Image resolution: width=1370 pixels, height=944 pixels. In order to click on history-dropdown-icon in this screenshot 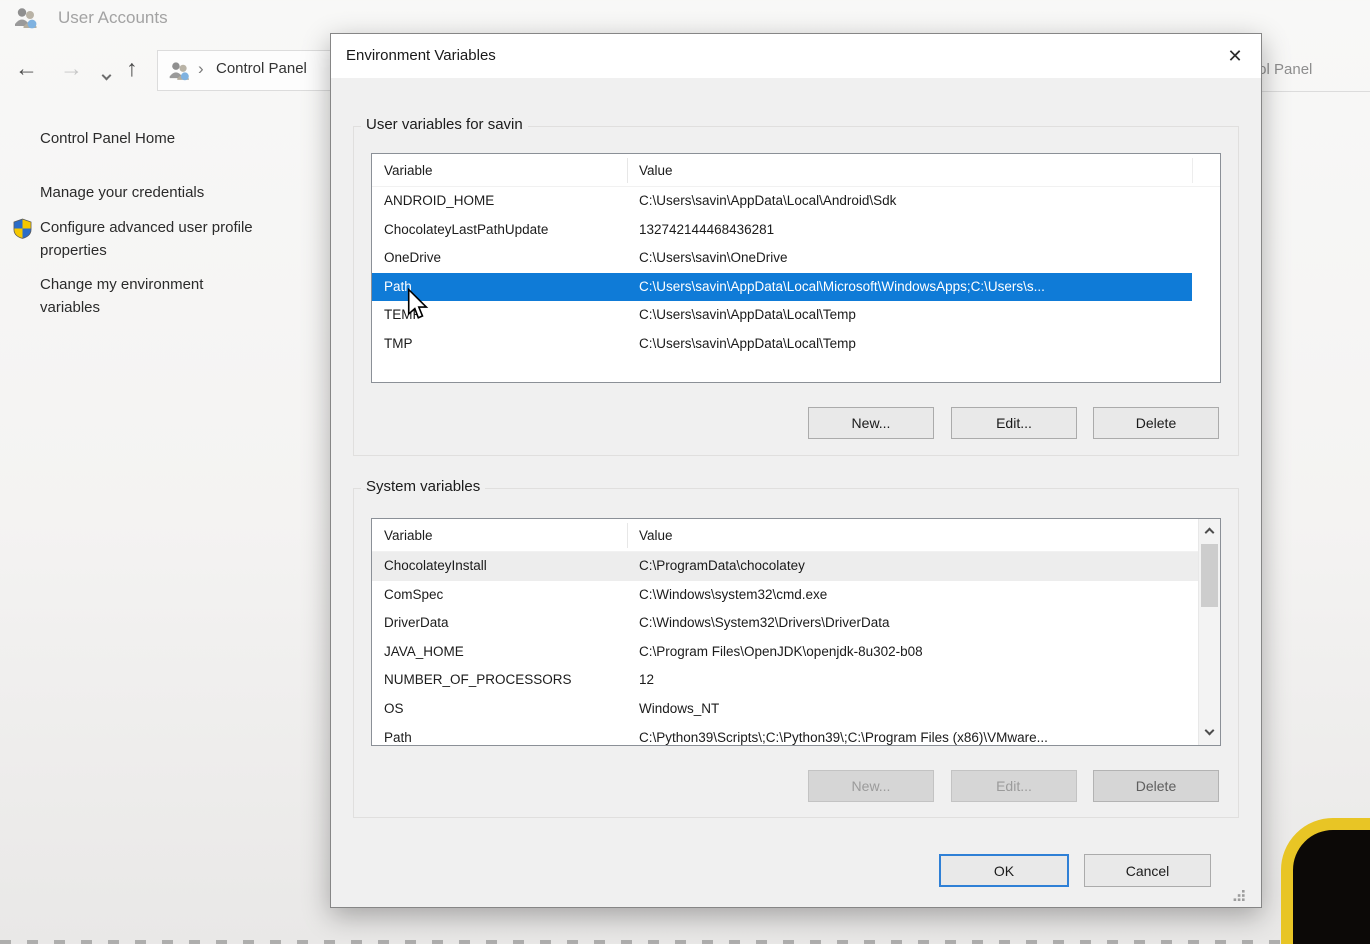, I will do `click(106, 75)`.